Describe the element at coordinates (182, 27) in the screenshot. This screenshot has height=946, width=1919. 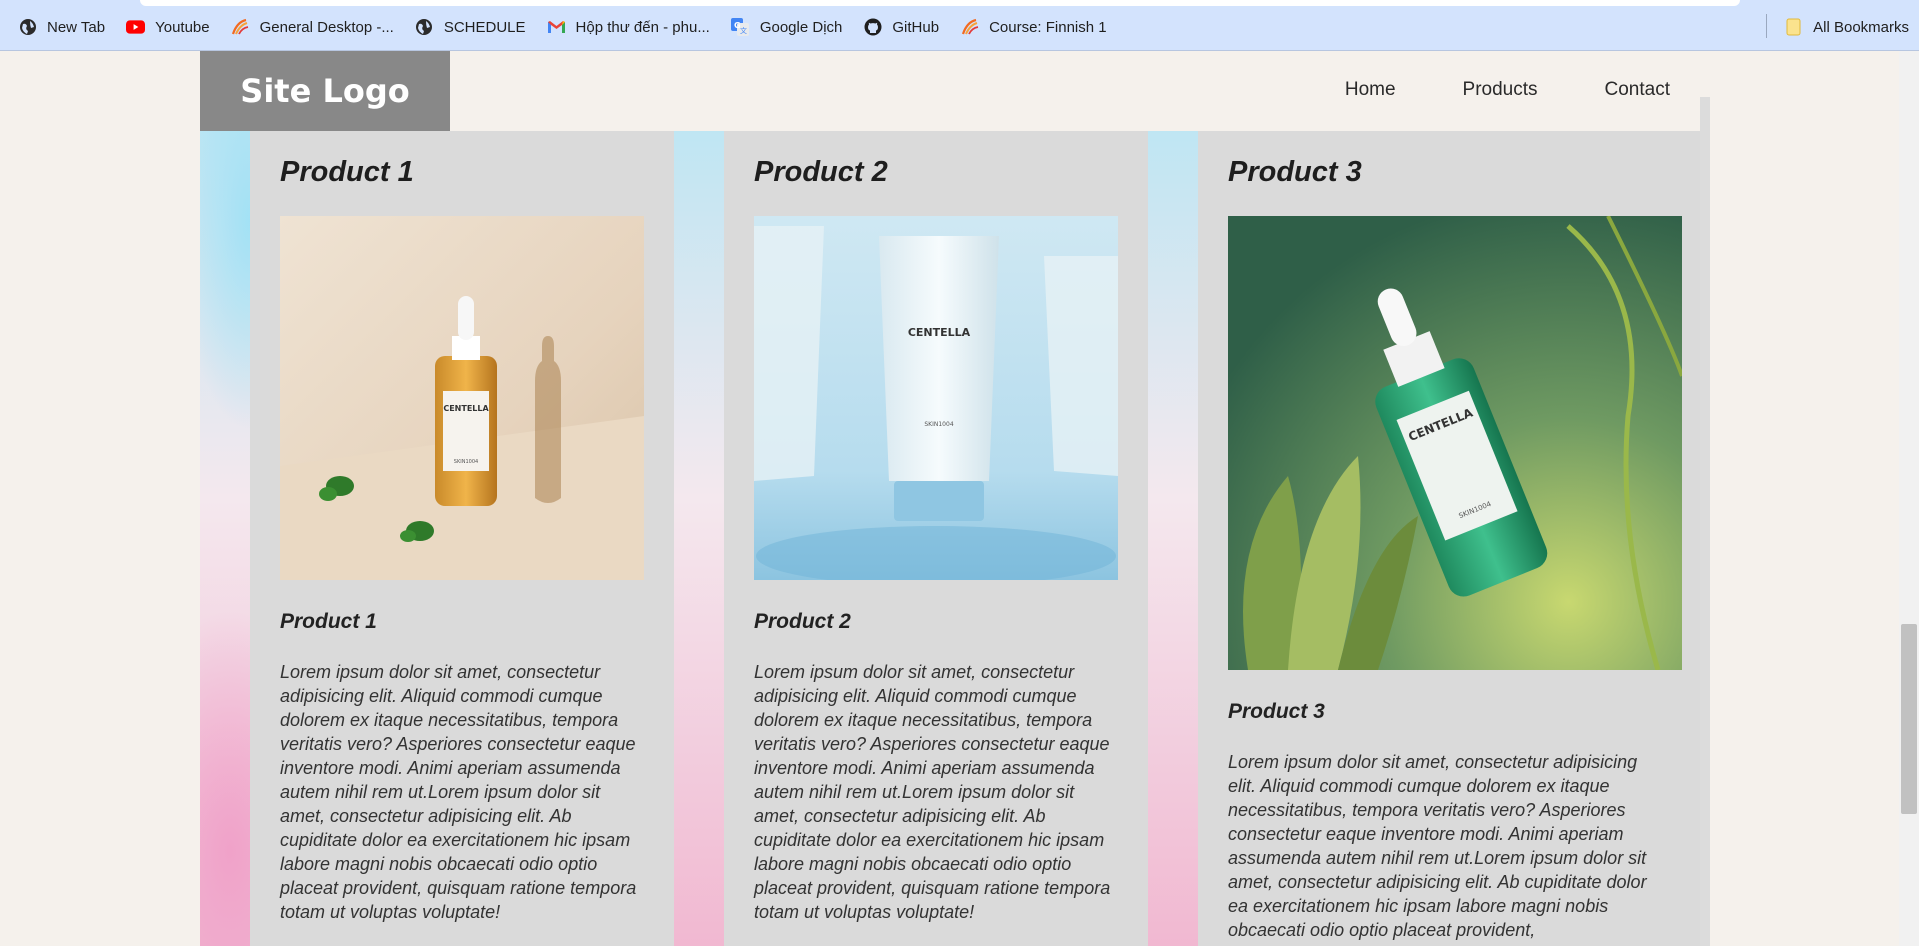
I see `bookmark-label: Youtube` at that location.